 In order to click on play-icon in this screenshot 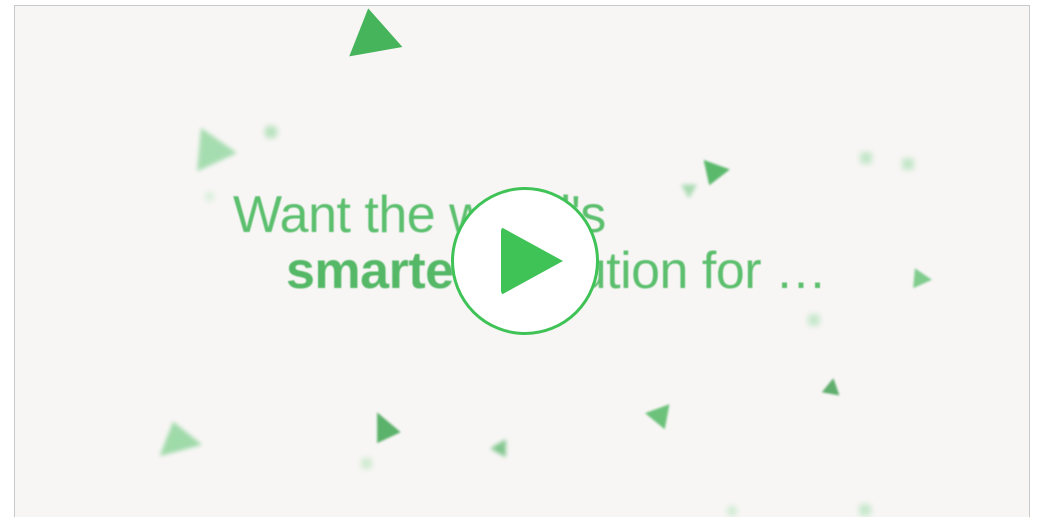, I will do `click(532, 261)`.